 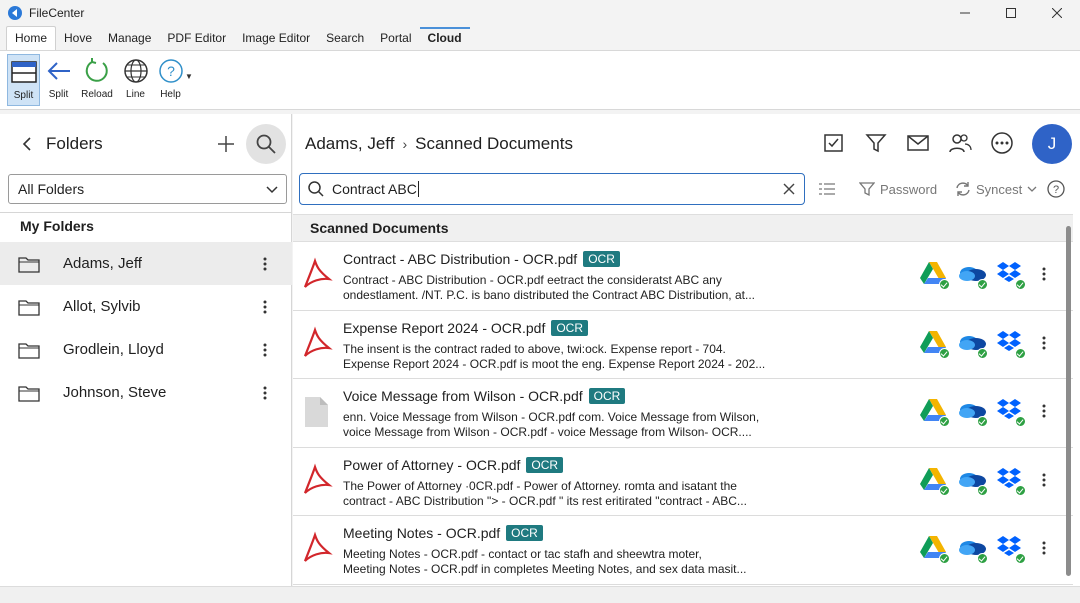 I want to click on reload-button: Reload, so click(x=97, y=80).